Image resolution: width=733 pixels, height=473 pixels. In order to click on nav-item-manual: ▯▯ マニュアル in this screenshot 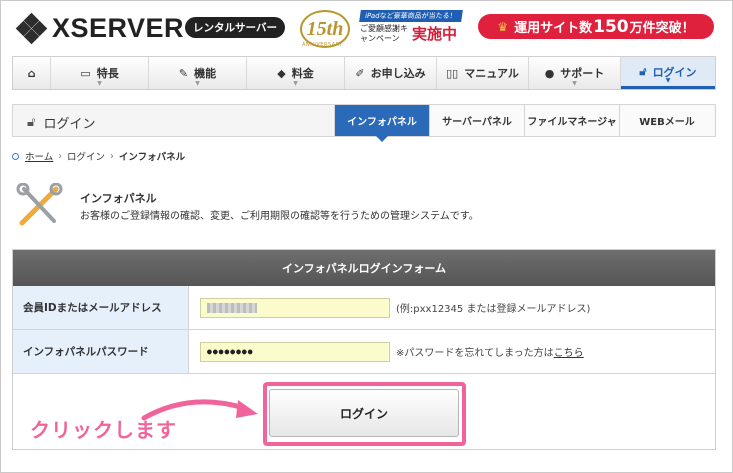, I will do `click(483, 73)`.